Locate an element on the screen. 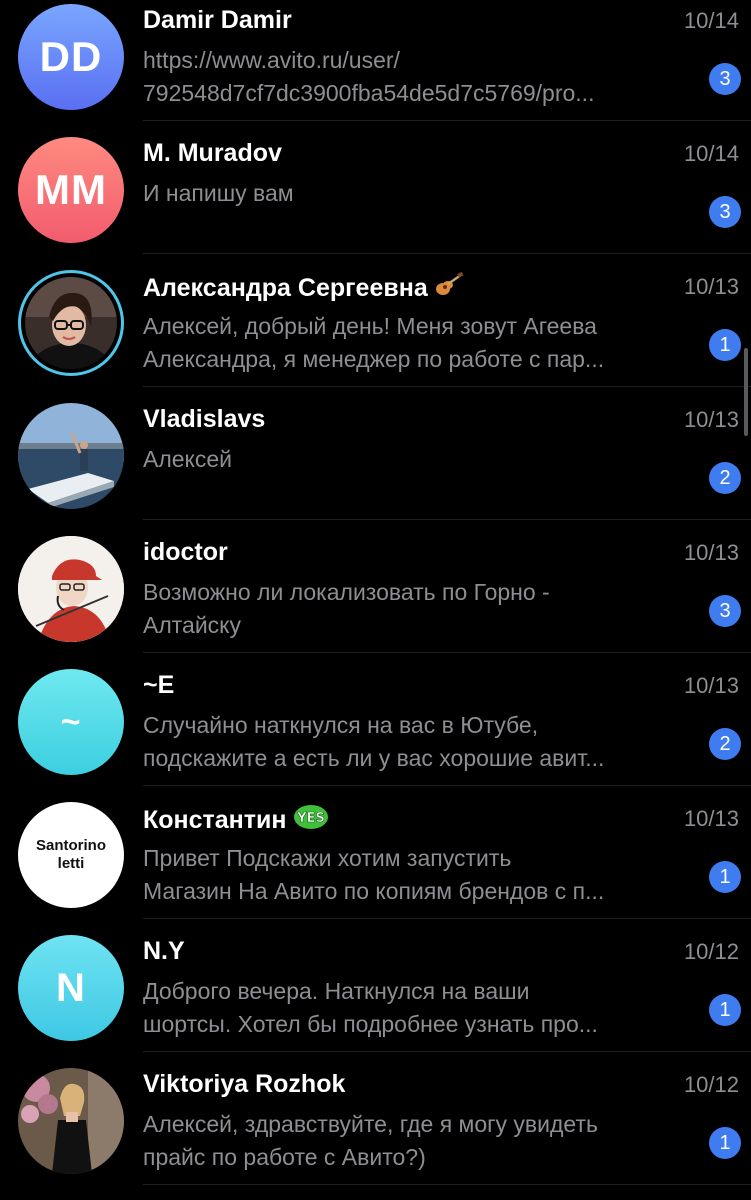 This screenshot has height=1200, width=751. preview-line: Случайно наткнулся на вас в Ютубе, is located at coordinates (341, 725).